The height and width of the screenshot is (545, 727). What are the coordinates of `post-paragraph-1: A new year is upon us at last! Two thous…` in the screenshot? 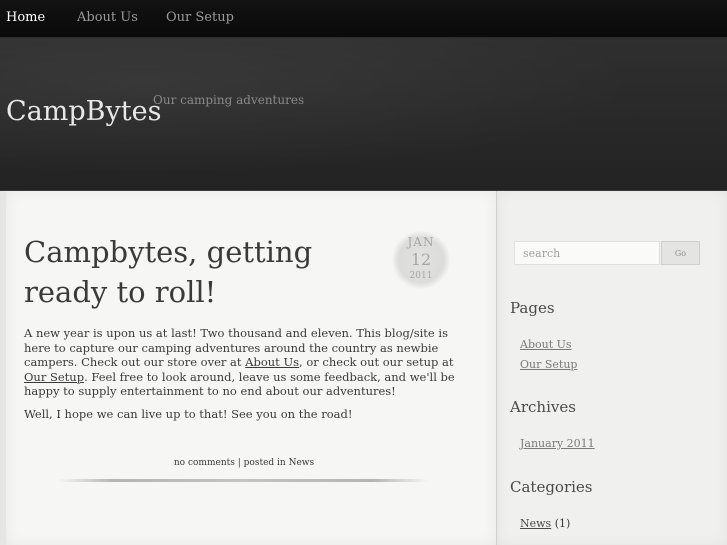 It's located at (244, 362).